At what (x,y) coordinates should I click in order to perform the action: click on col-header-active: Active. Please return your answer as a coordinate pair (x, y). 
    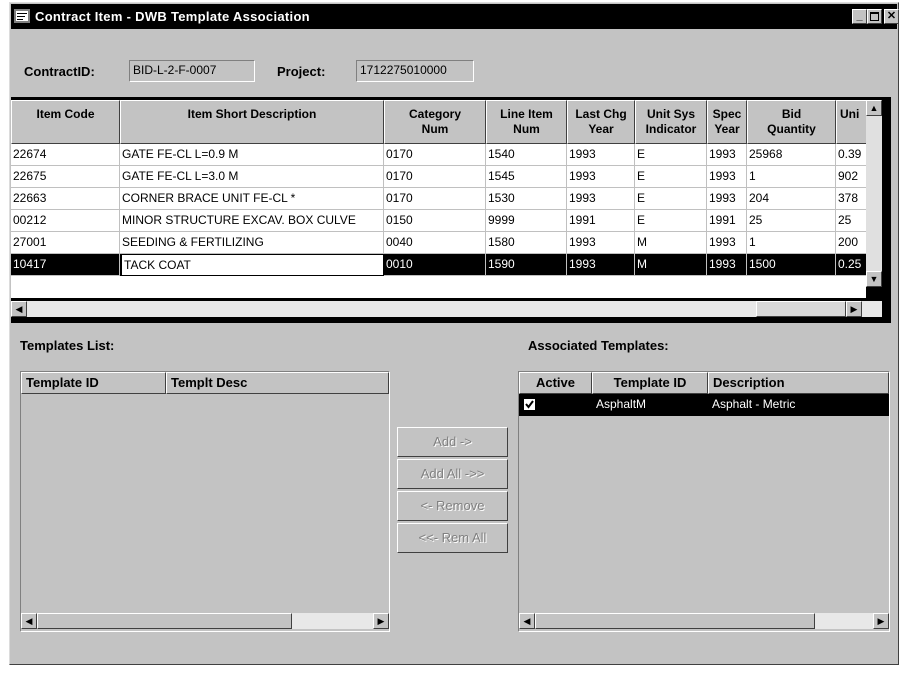
    Looking at the image, I should click on (555, 383).